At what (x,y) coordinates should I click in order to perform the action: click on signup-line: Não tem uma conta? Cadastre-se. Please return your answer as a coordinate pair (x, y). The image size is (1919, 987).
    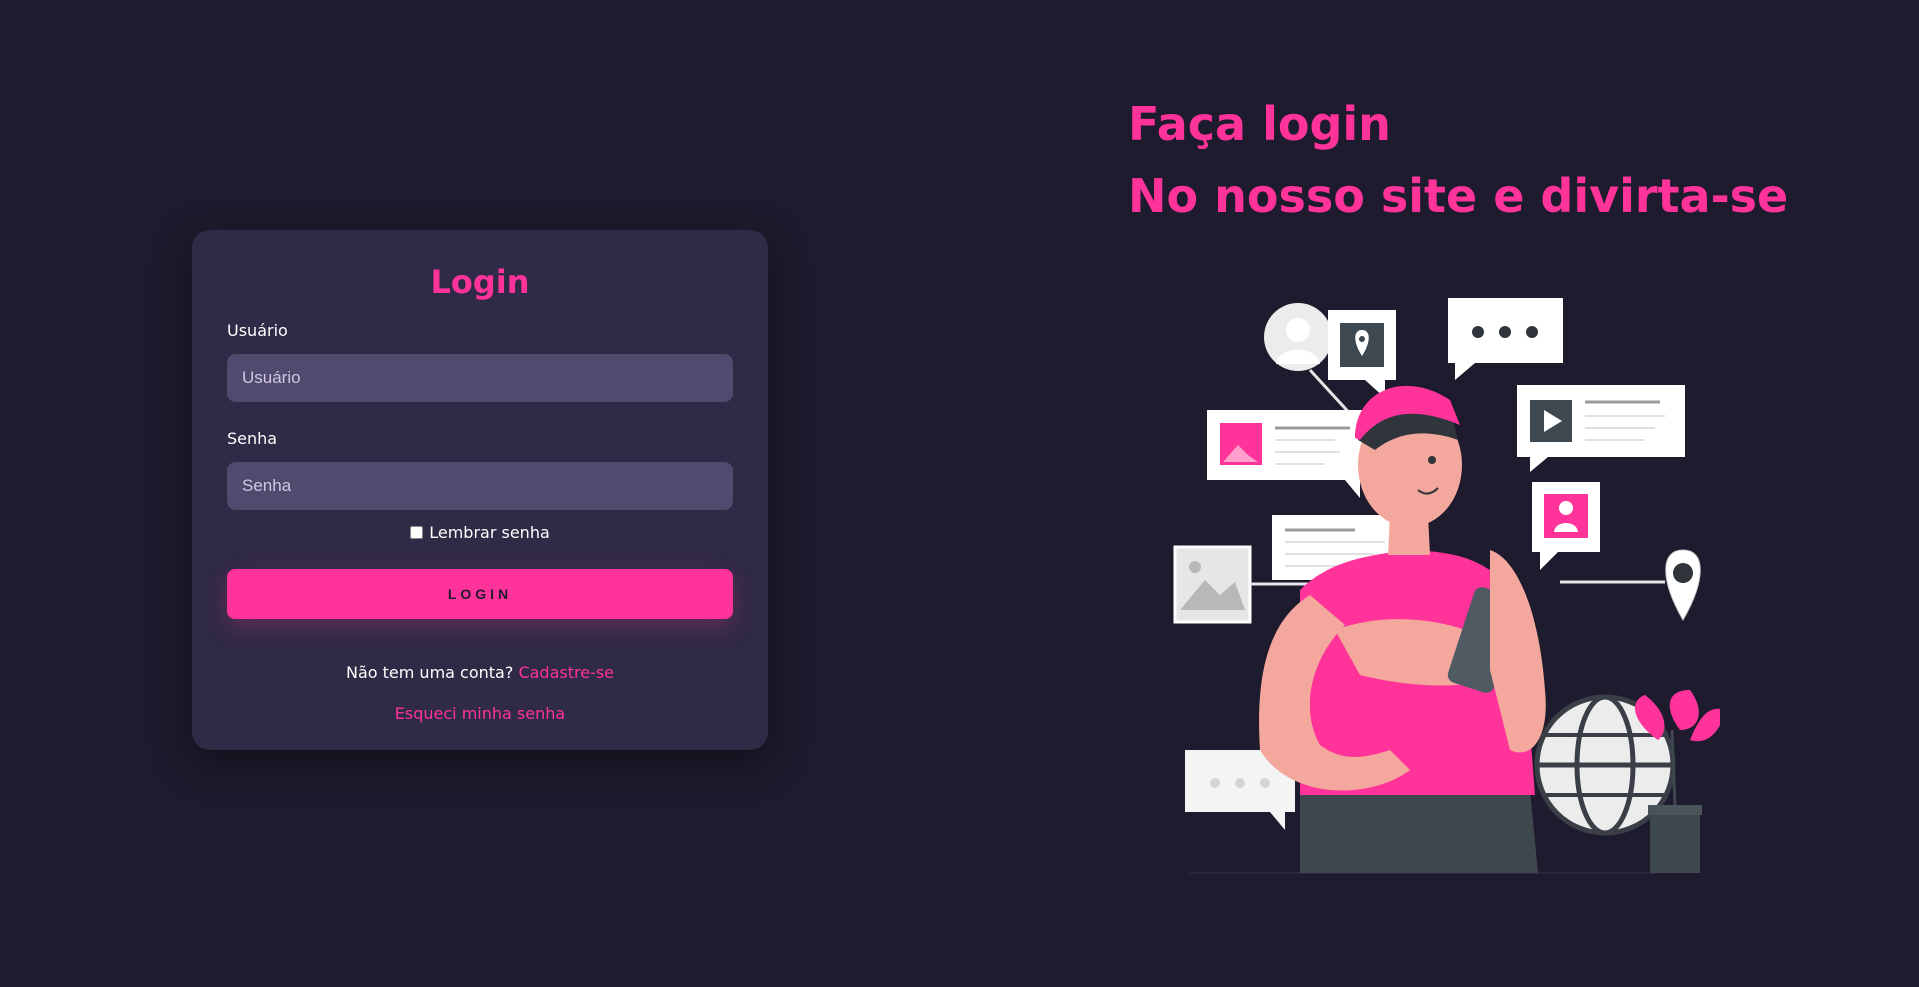
    Looking at the image, I should click on (480, 673).